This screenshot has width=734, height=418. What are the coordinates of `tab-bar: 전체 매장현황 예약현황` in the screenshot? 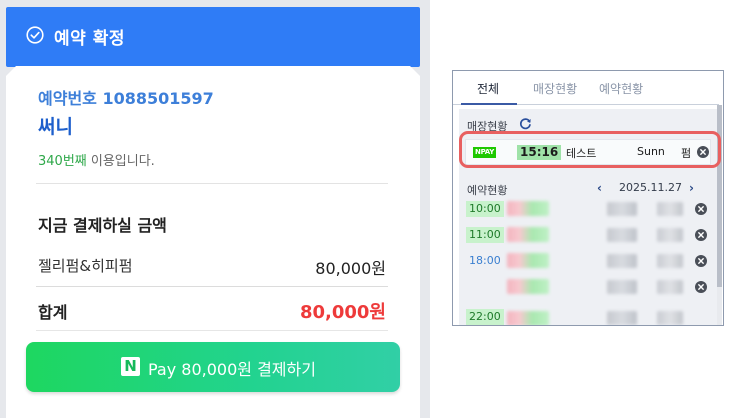 It's located at (588, 88).